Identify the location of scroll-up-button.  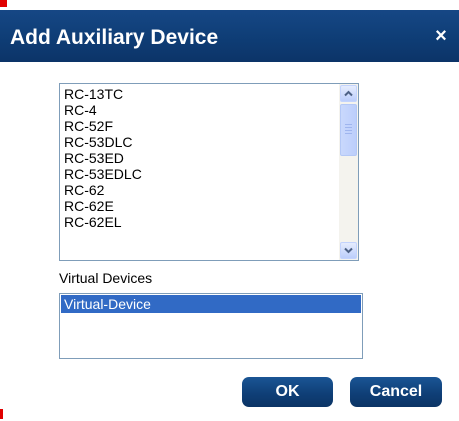
(348, 93).